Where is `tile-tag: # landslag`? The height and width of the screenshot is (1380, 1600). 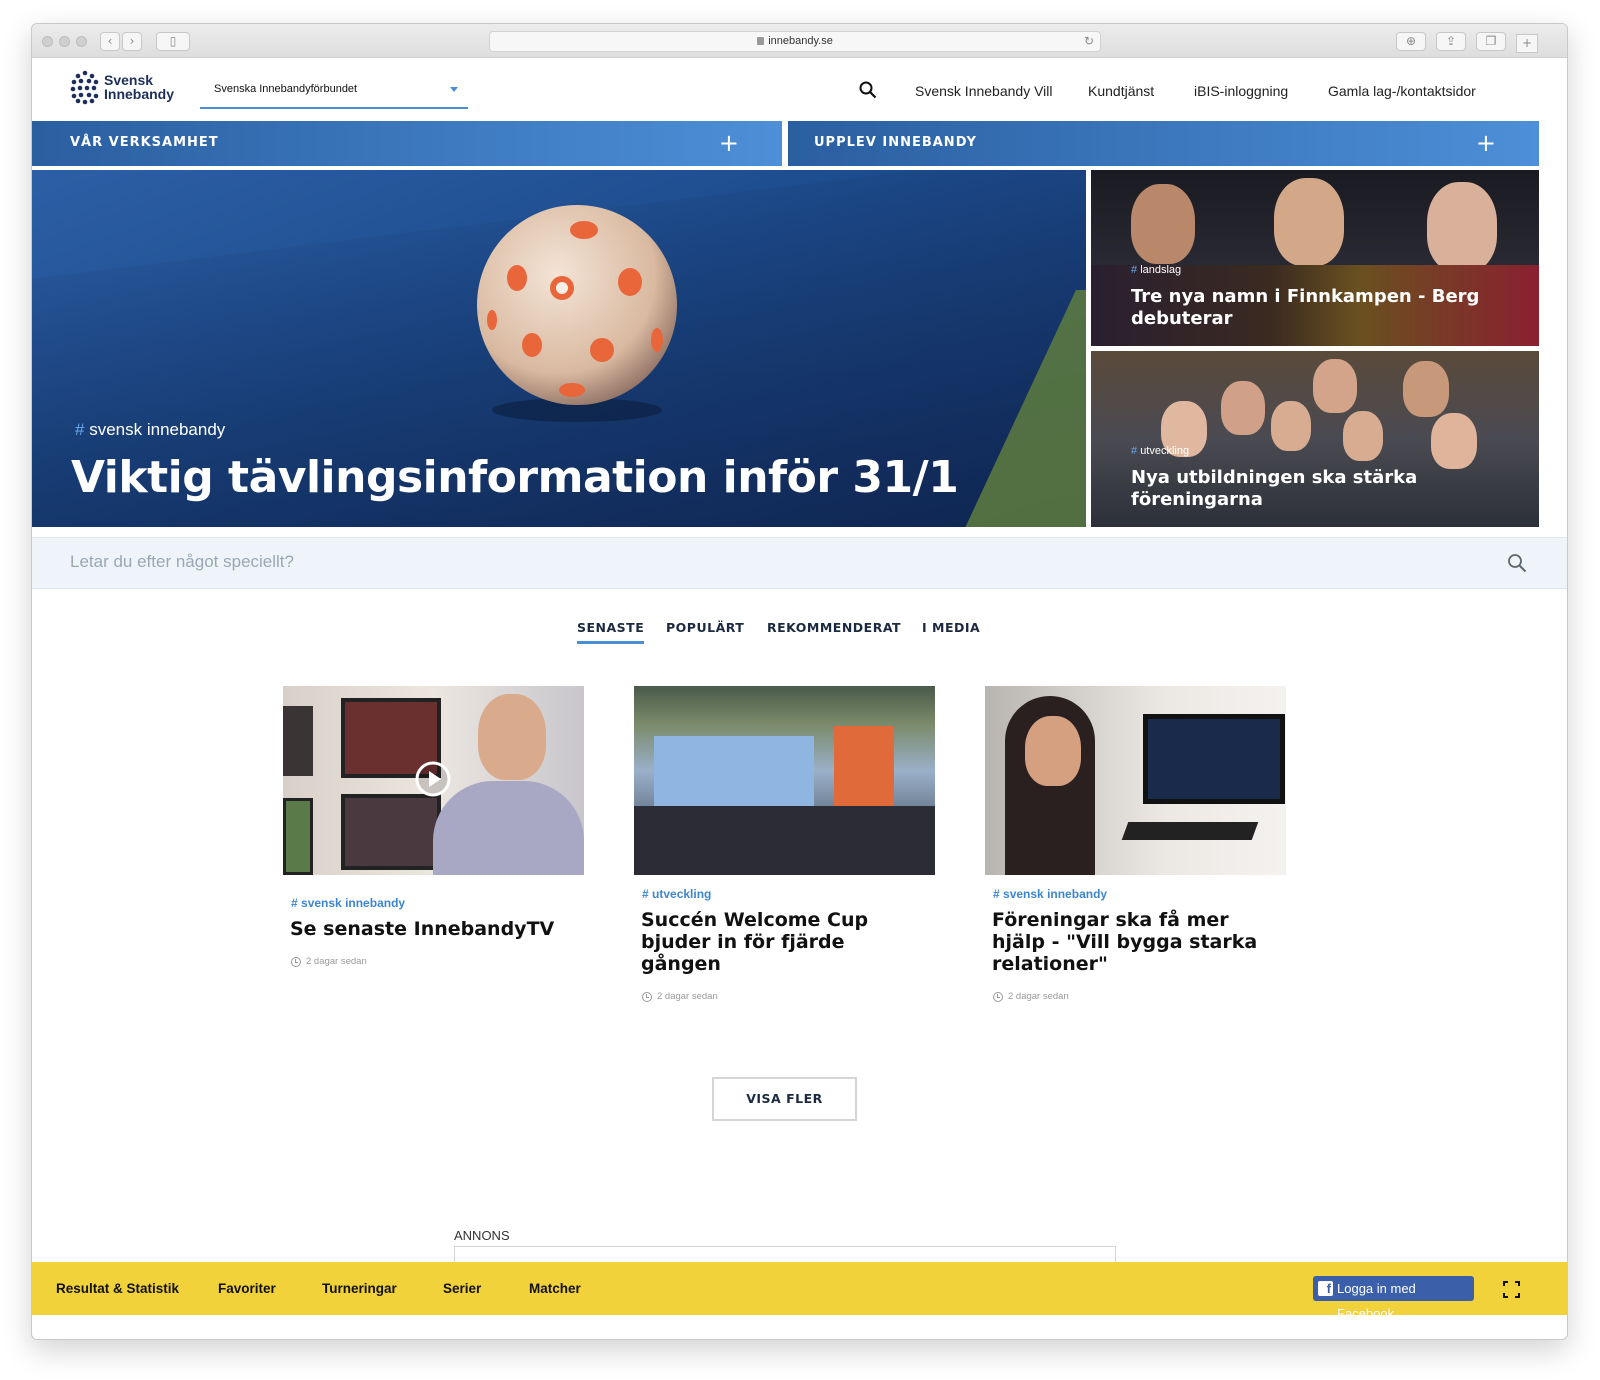
tile-tag: # landslag is located at coordinates (1156, 270).